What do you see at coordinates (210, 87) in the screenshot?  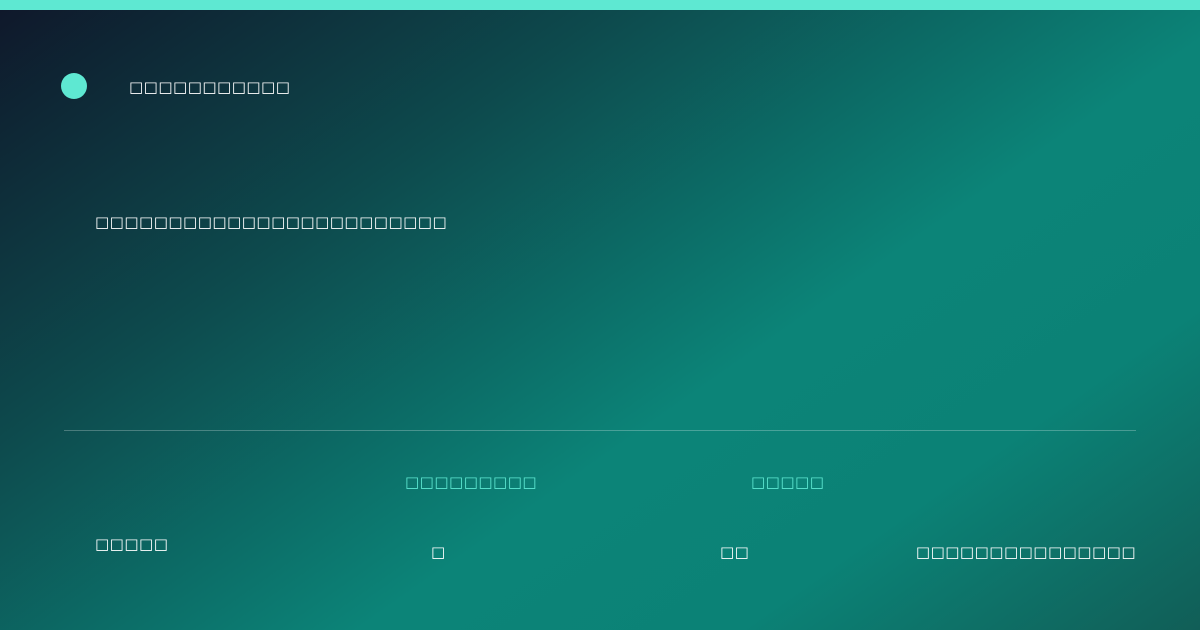 I see `brand-name: □□□□□□□□□□□` at bounding box center [210, 87].